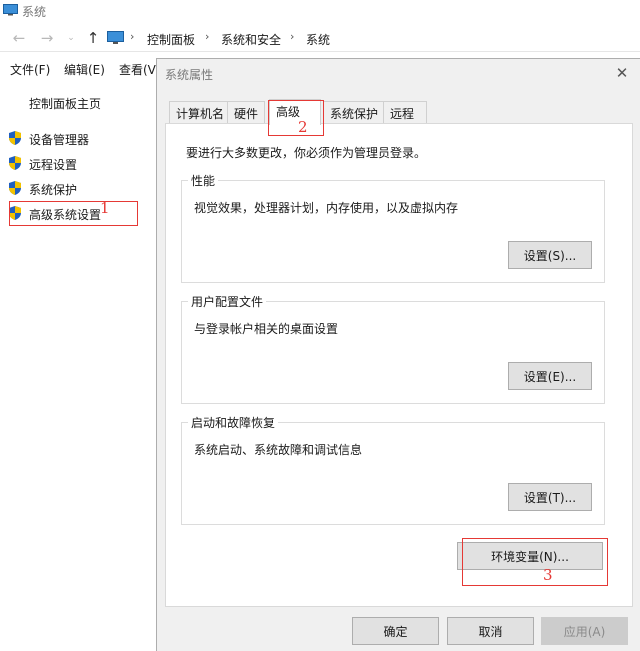 Image resolution: width=640 pixels, height=651 pixels. I want to click on sidebar-control-panel-home: 控制面板主页, so click(65, 103).